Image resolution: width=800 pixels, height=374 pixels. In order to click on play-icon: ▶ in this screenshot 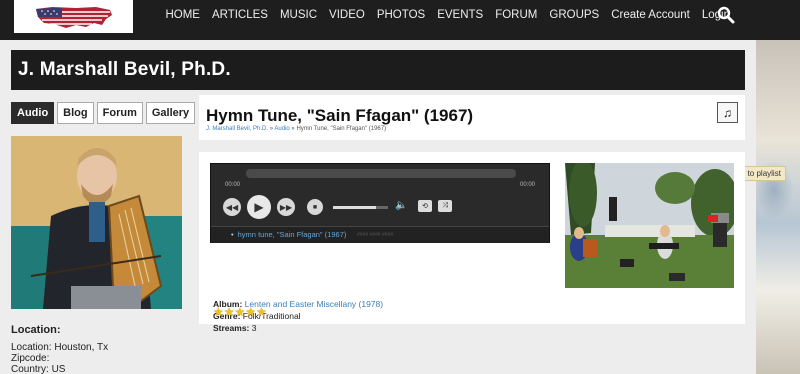, I will do `click(259, 207)`.